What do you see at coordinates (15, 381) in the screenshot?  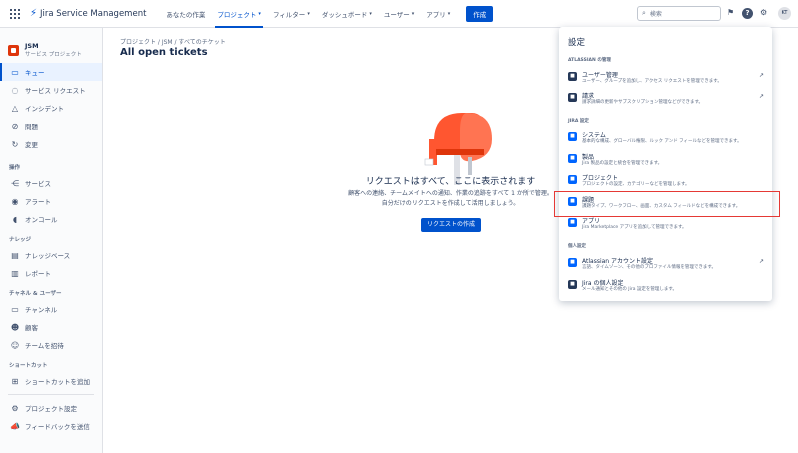 I see `add-shortcut-icon: ⊞` at bounding box center [15, 381].